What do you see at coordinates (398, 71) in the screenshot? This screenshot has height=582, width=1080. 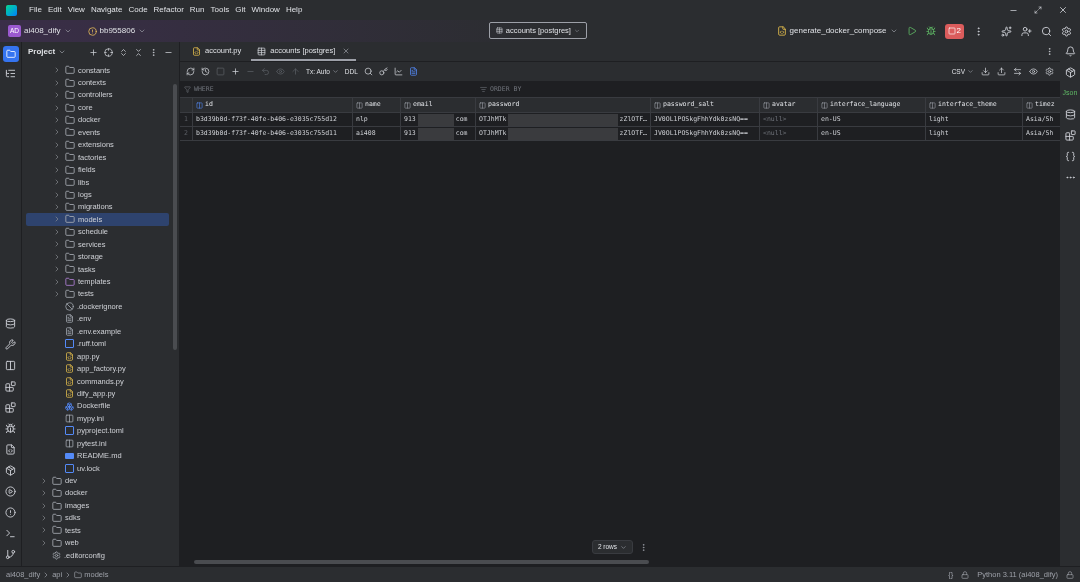 I see `chart-icon` at bounding box center [398, 71].